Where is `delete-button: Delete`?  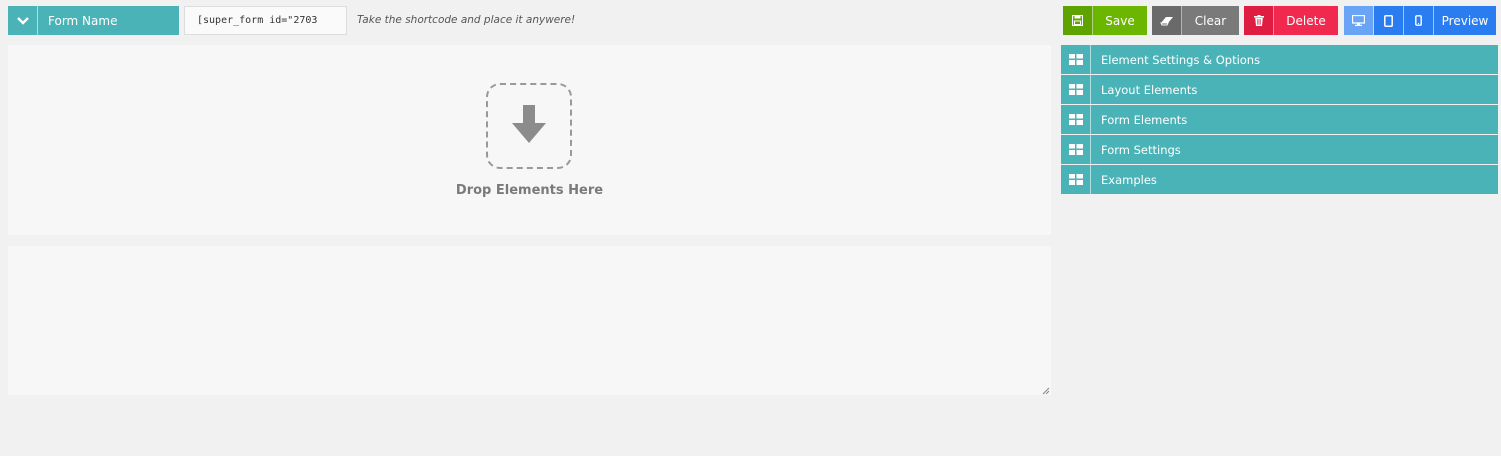
delete-button: Delete is located at coordinates (1291, 20).